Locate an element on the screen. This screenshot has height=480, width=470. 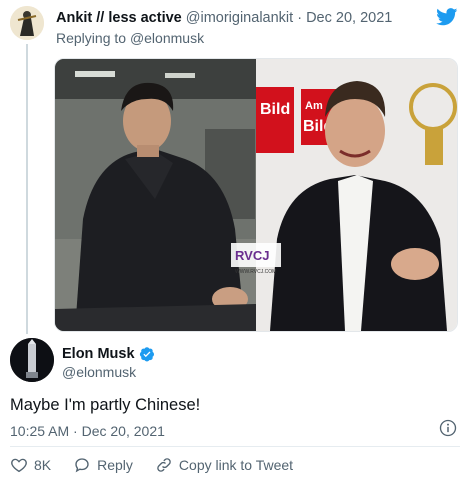
tweet-author-avatar is located at coordinates (32, 360).